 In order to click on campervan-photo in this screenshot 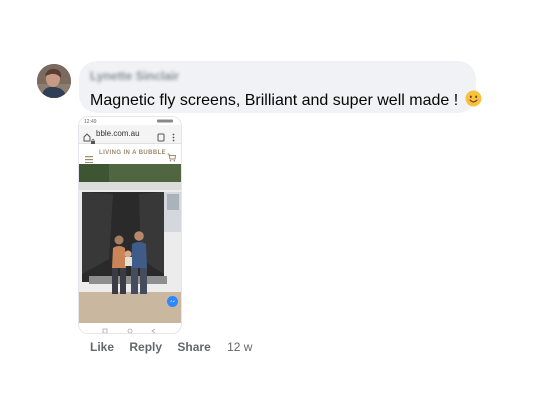, I will do `click(130, 243)`.